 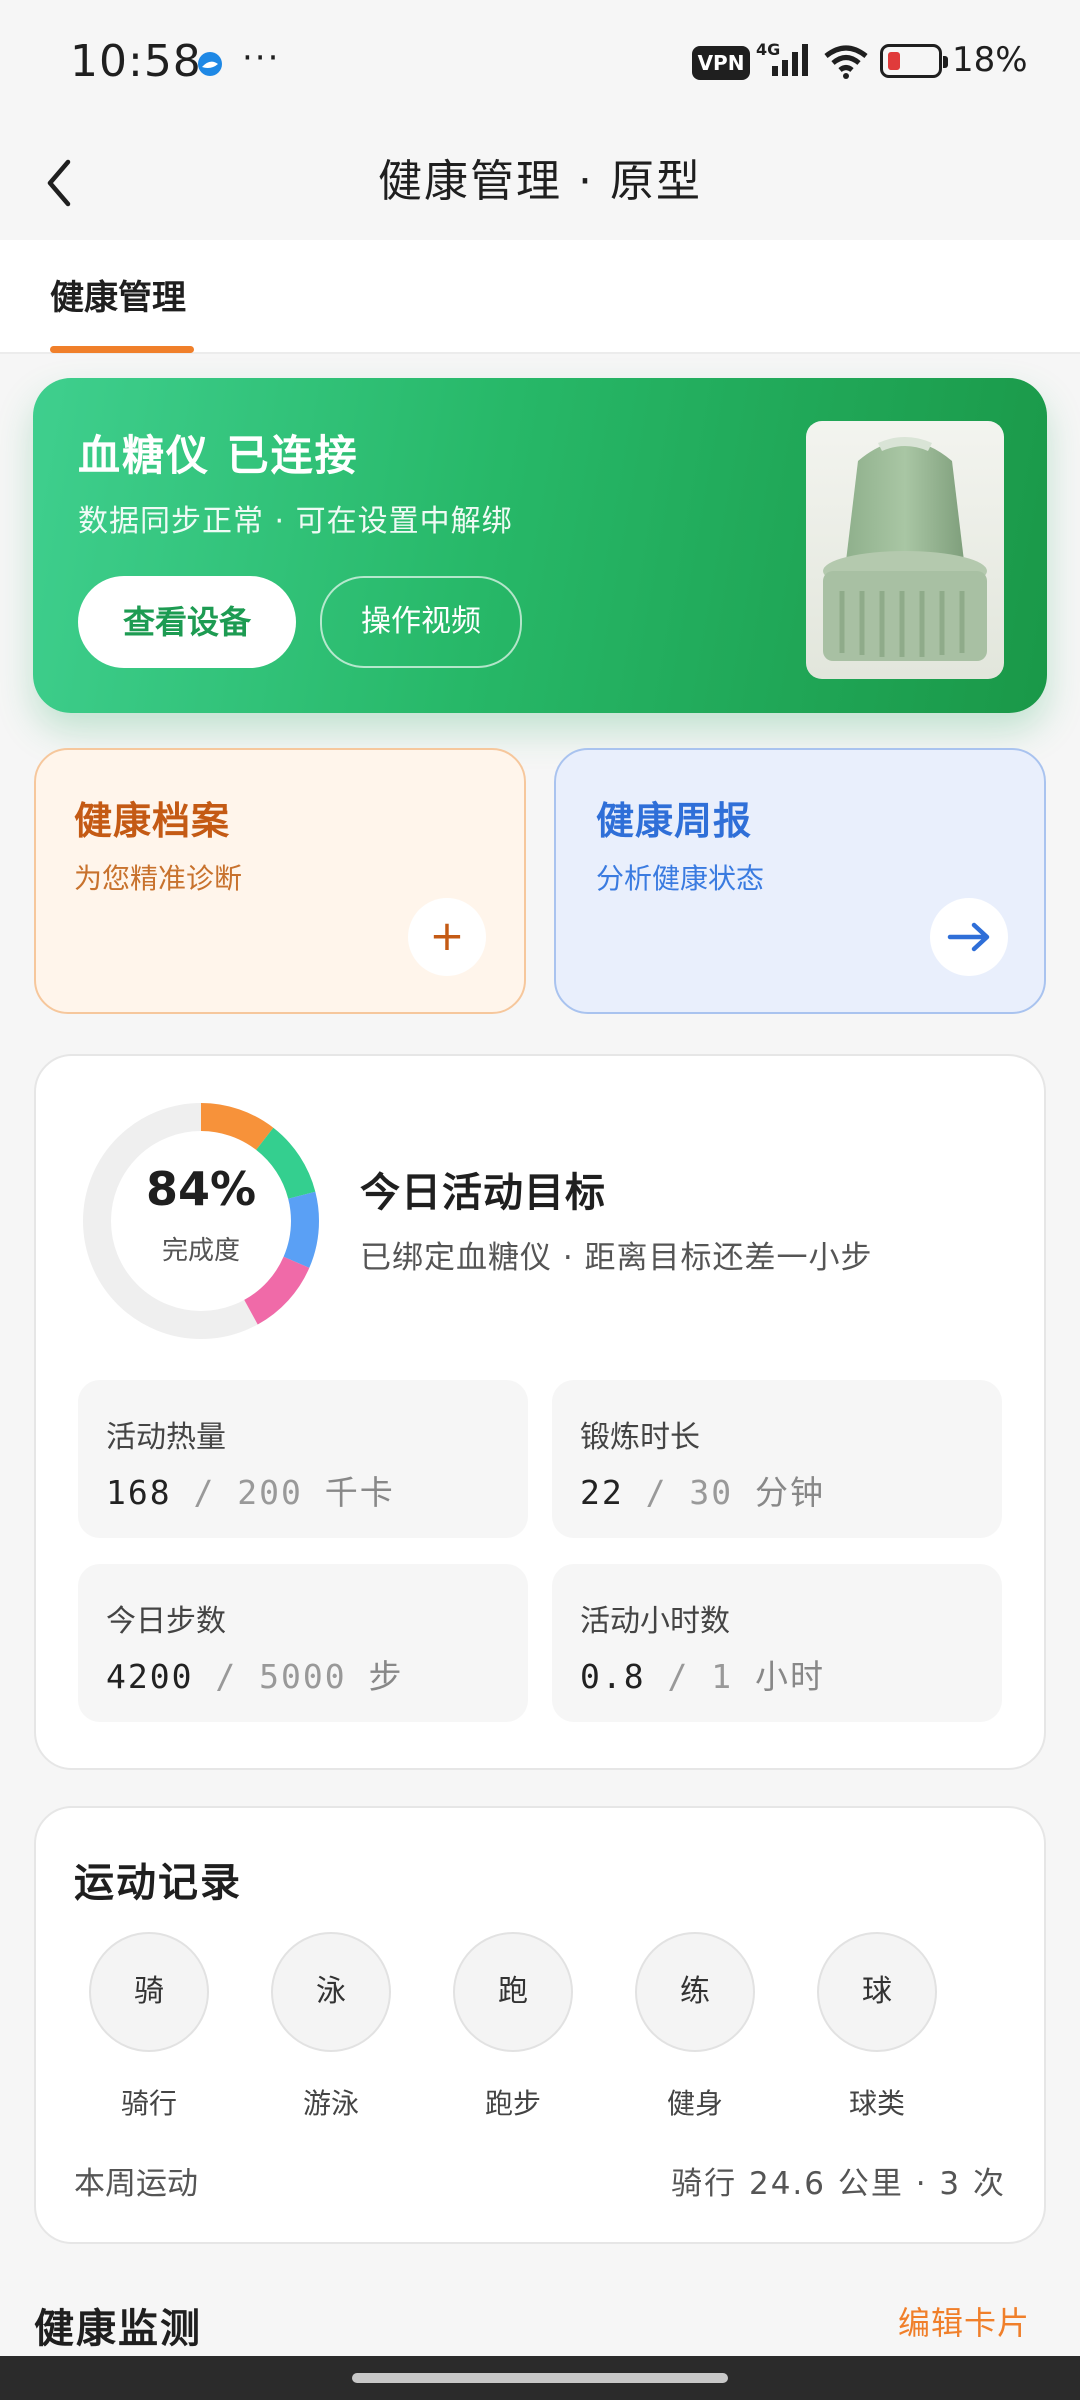 I want to click on sport-ball-icon: 球, so click(x=877, y=1992).